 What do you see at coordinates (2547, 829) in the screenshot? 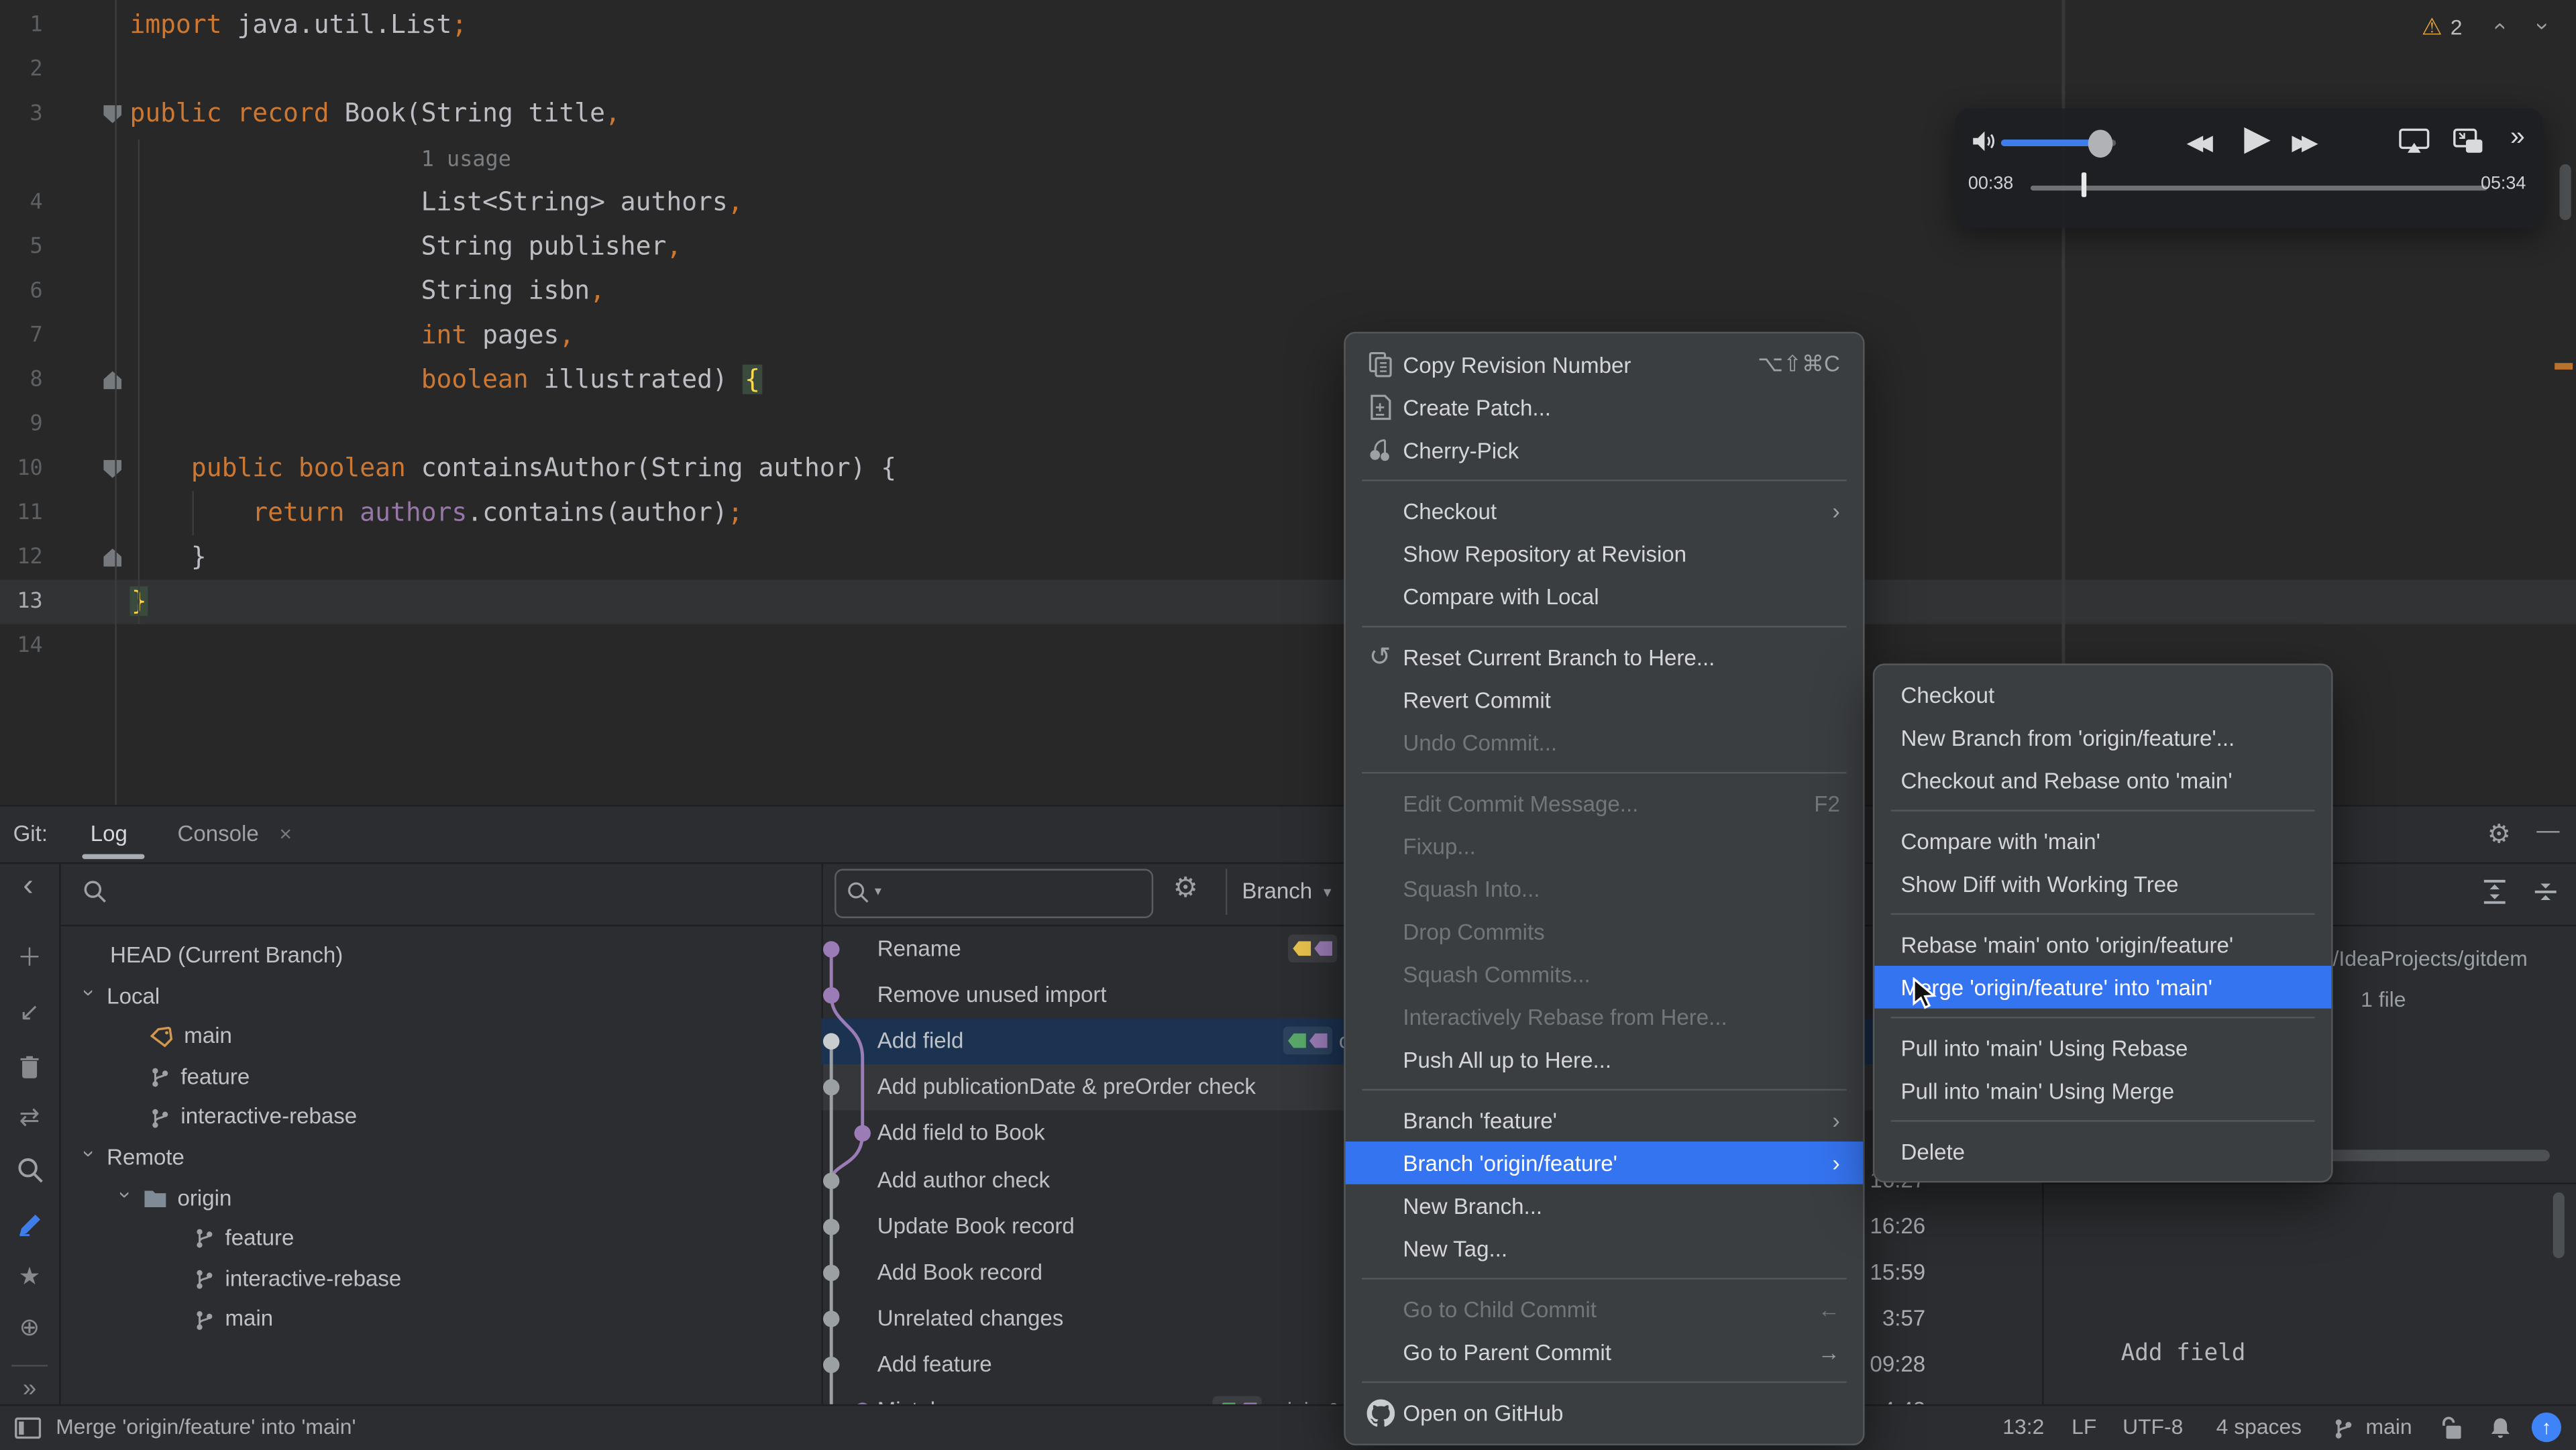
I see `minimize-icon: —` at bounding box center [2547, 829].